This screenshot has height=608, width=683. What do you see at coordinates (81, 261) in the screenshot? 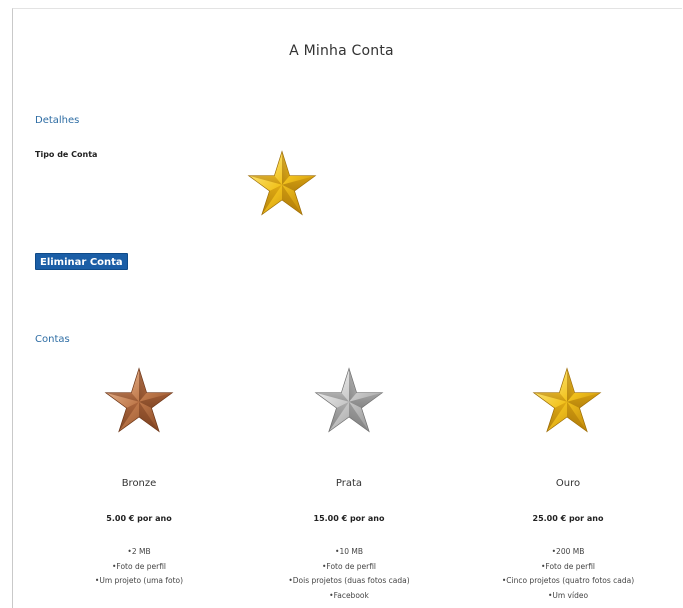
I see `delete-account-button: Eliminar Conta` at bounding box center [81, 261].